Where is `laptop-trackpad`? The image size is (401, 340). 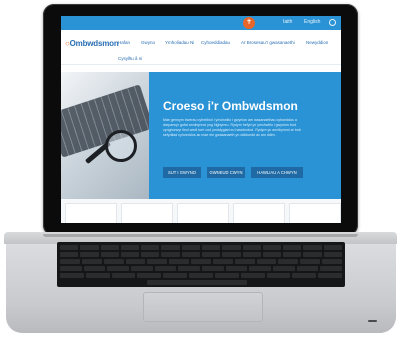 laptop-trackpad is located at coordinates (203, 307).